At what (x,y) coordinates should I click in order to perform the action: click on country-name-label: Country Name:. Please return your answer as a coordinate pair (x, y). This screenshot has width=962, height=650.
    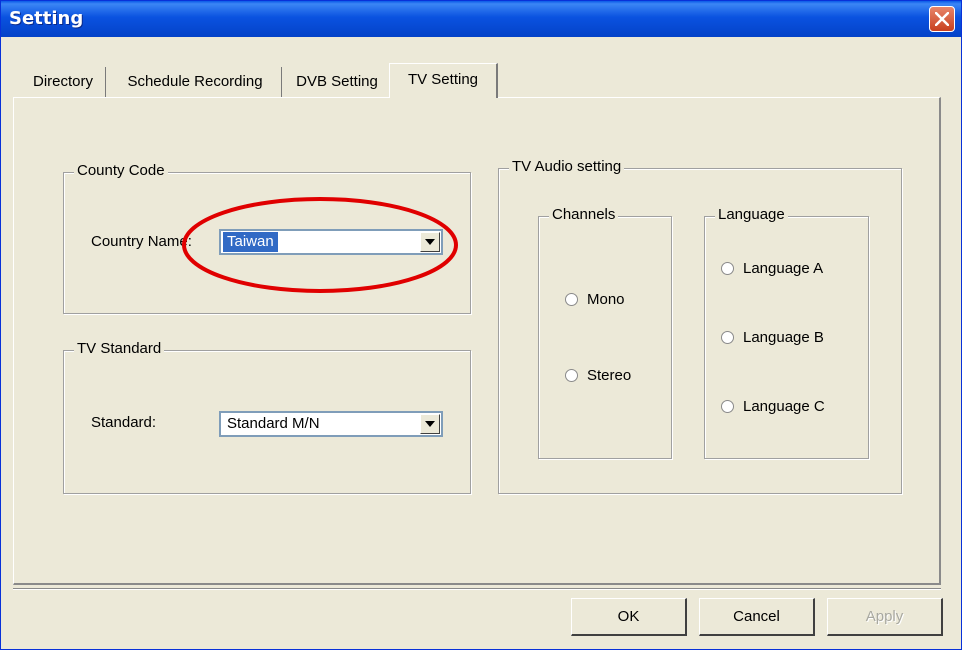
    Looking at the image, I should click on (141, 241).